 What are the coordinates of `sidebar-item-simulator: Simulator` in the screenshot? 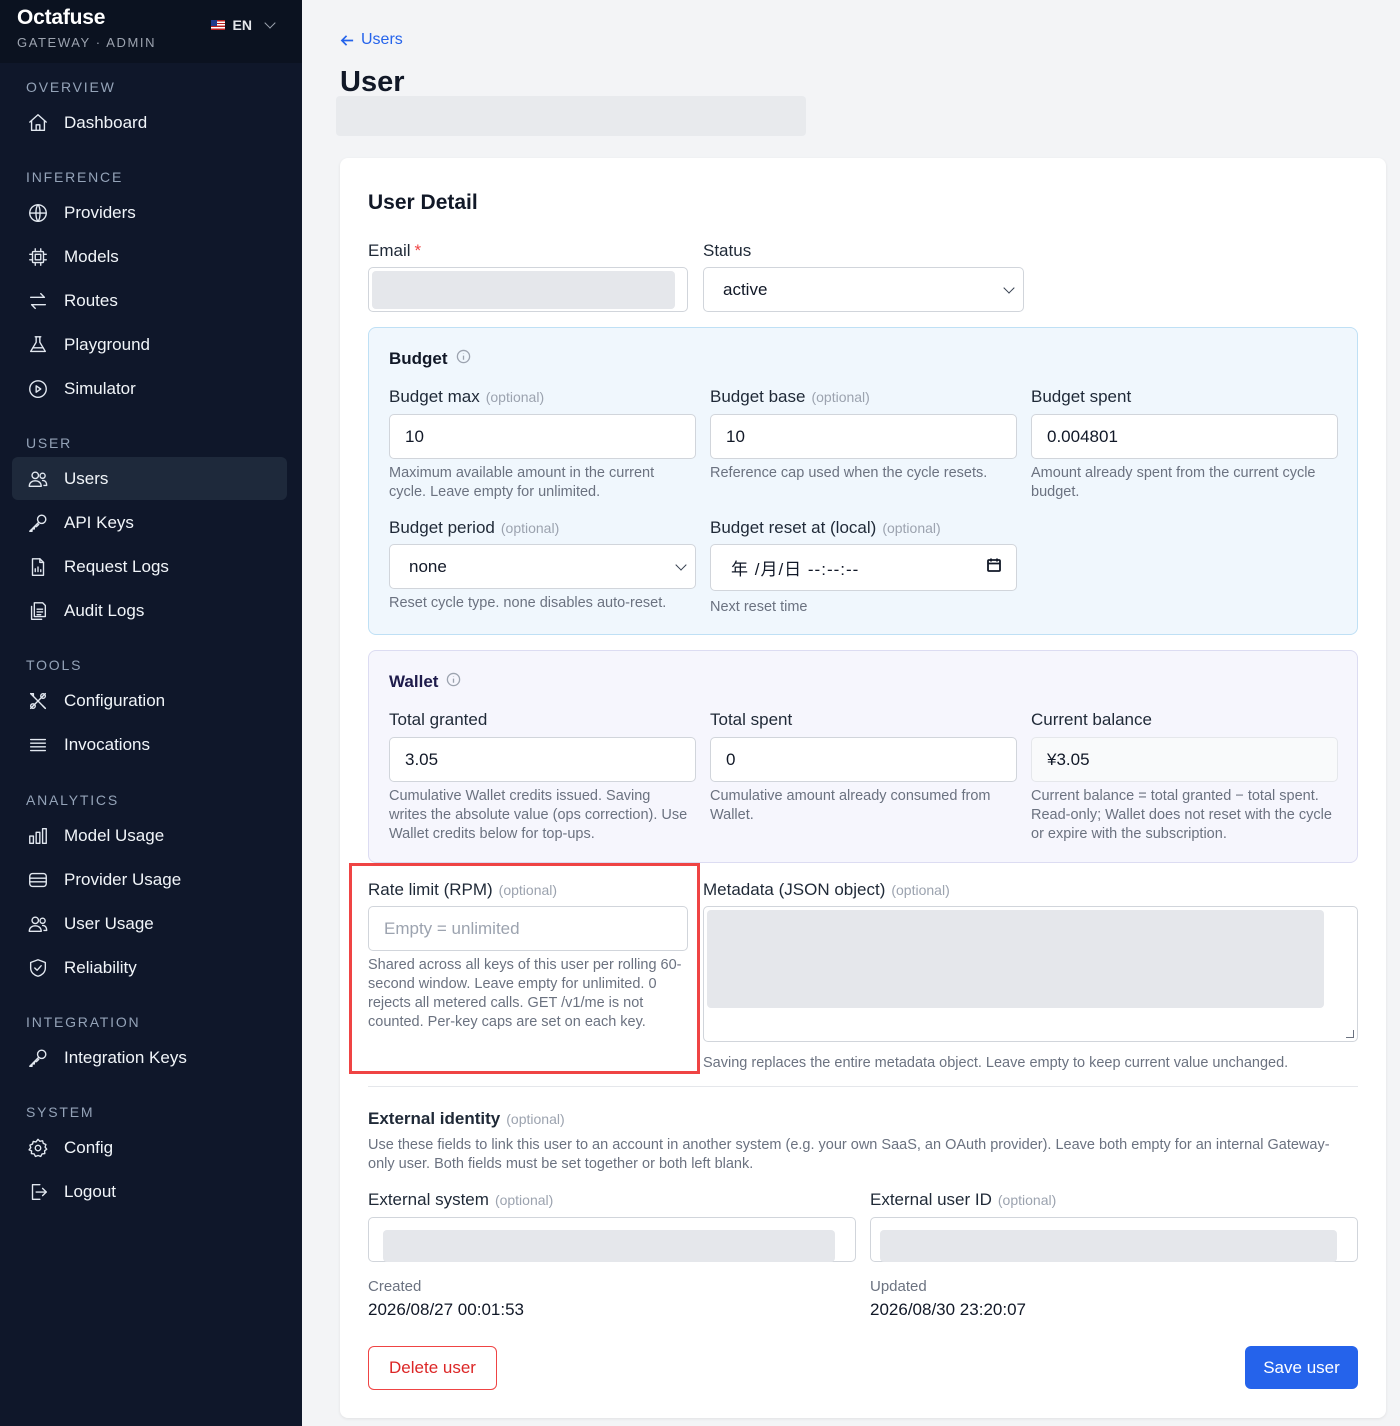 It's located at (149, 388).